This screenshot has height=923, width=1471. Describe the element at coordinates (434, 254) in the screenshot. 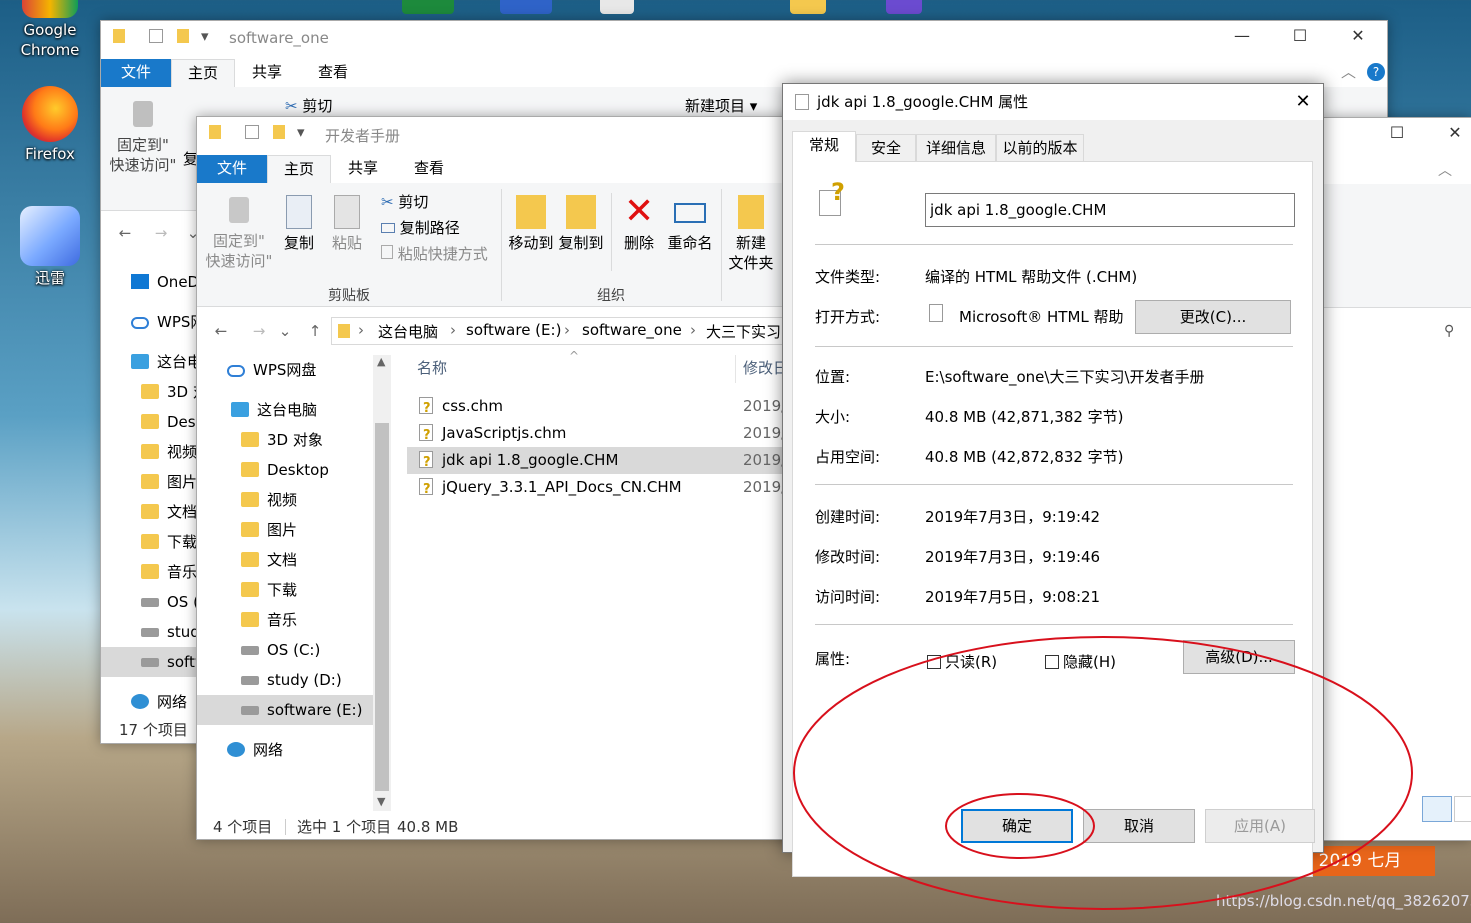

I see `paste-shortcut-button: 粘贴快捷方式` at that location.